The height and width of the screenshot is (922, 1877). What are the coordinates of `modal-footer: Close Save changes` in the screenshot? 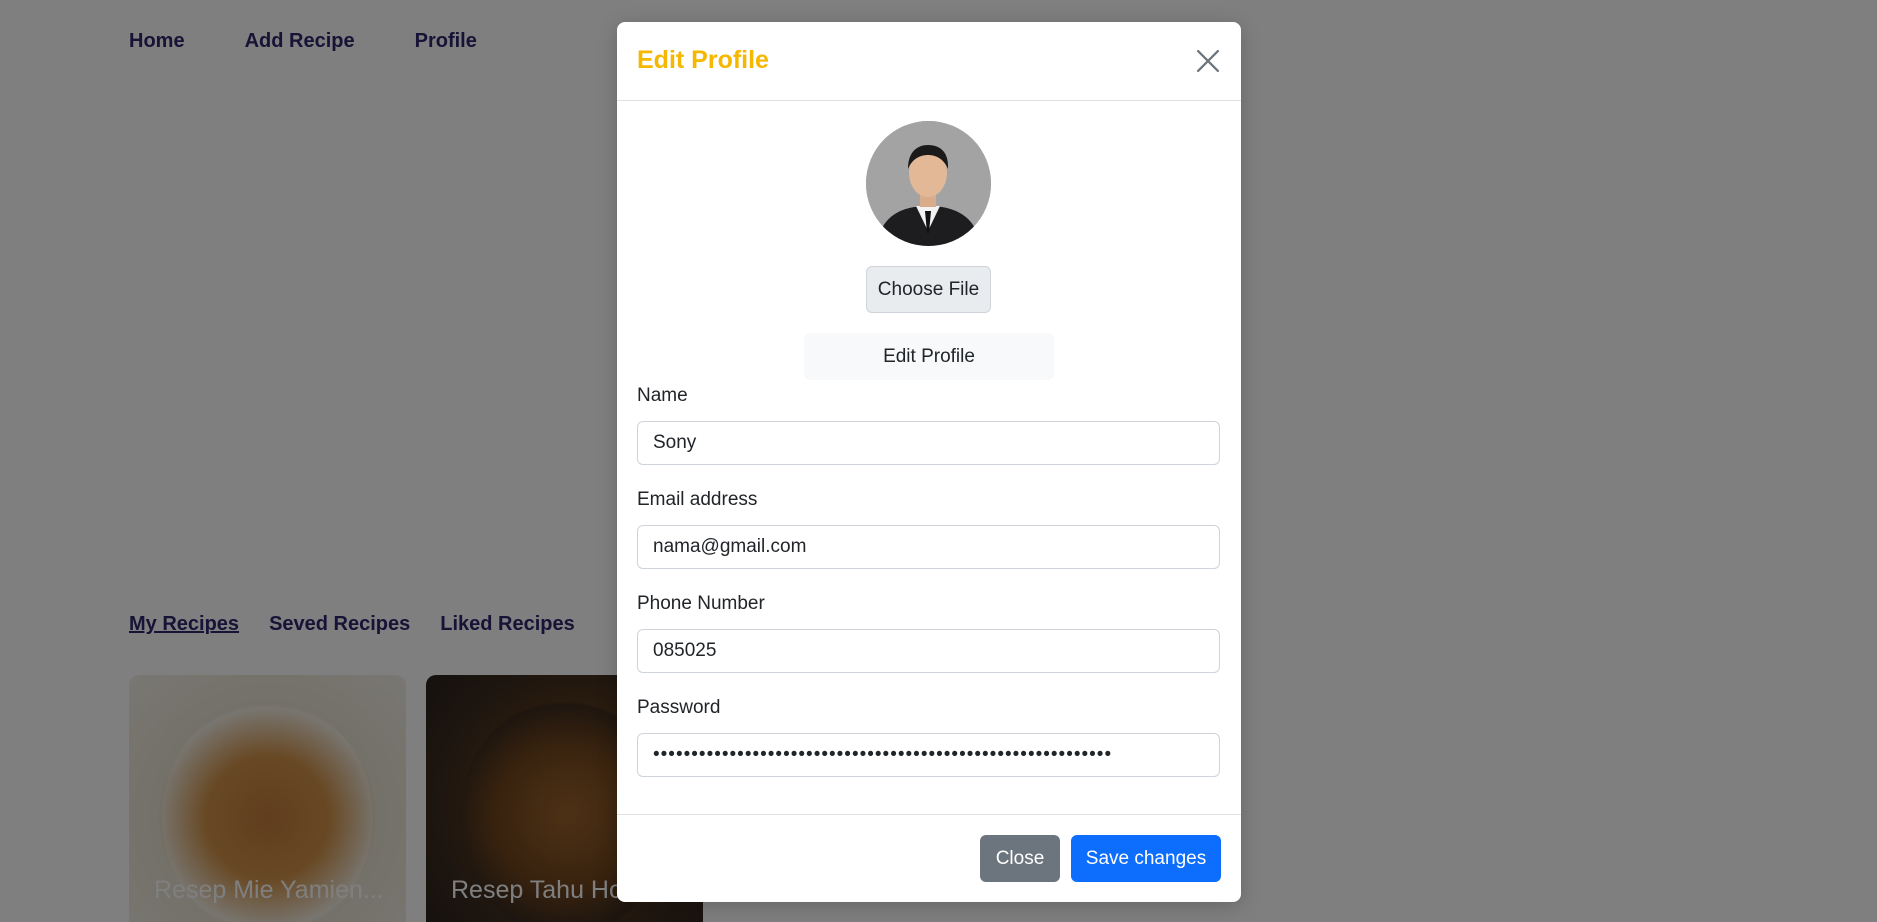 It's located at (929, 858).